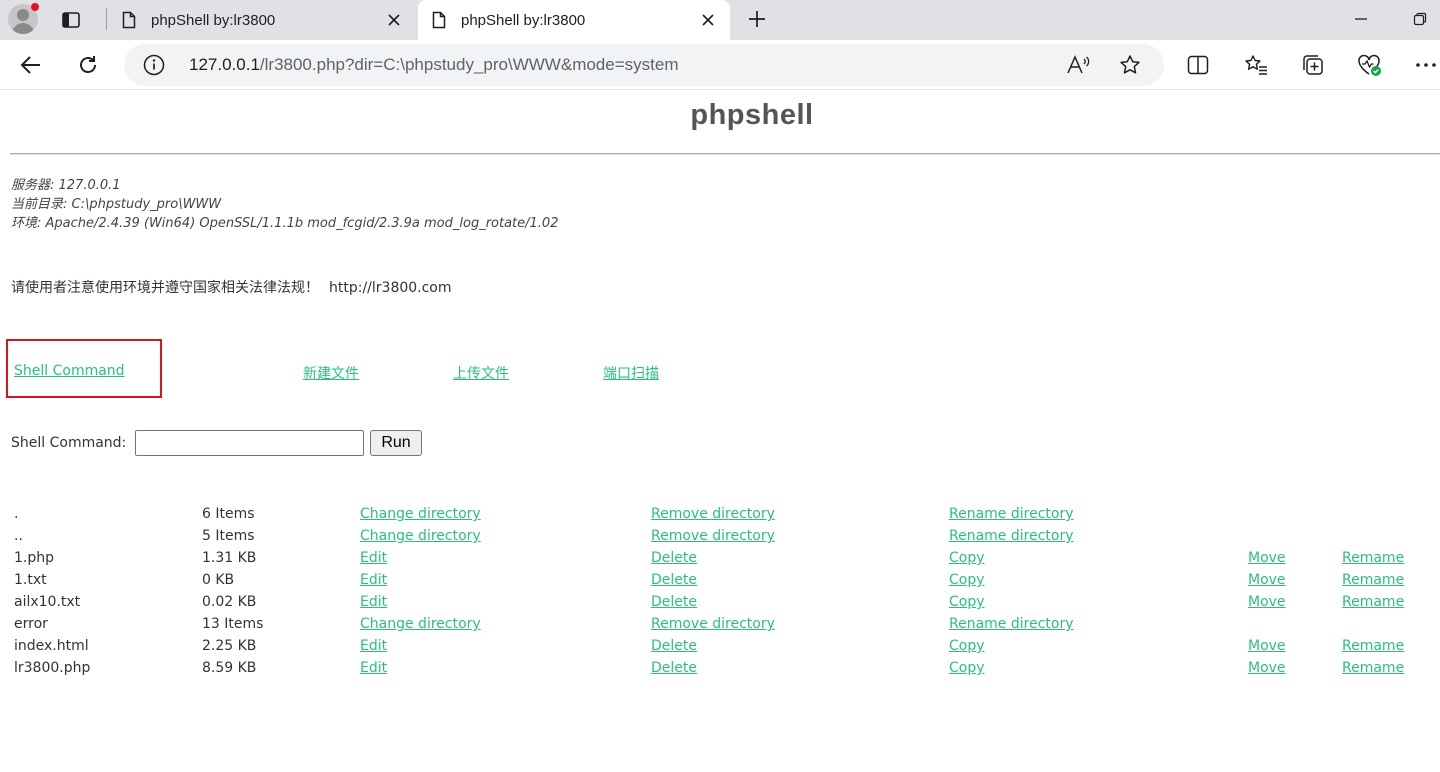 This screenshot has width=1440, height=772. What do you see at coordinates (725, 154) in the screenshot?
I see `divider` at bounding box center [725, 154].